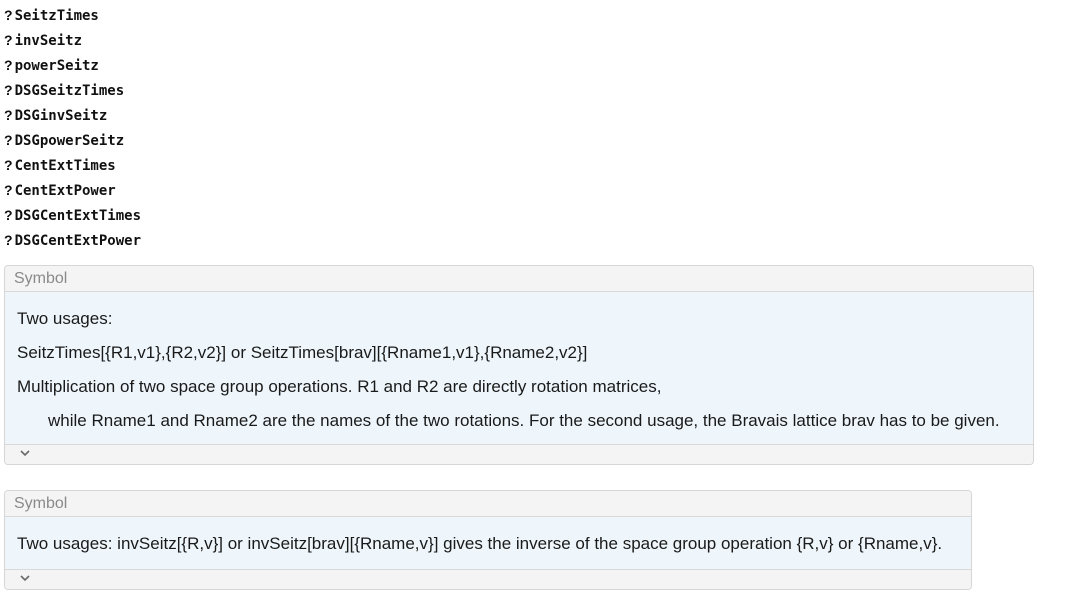  I want to click on query-name: DSGCentExtTimes, so click(77, 216).